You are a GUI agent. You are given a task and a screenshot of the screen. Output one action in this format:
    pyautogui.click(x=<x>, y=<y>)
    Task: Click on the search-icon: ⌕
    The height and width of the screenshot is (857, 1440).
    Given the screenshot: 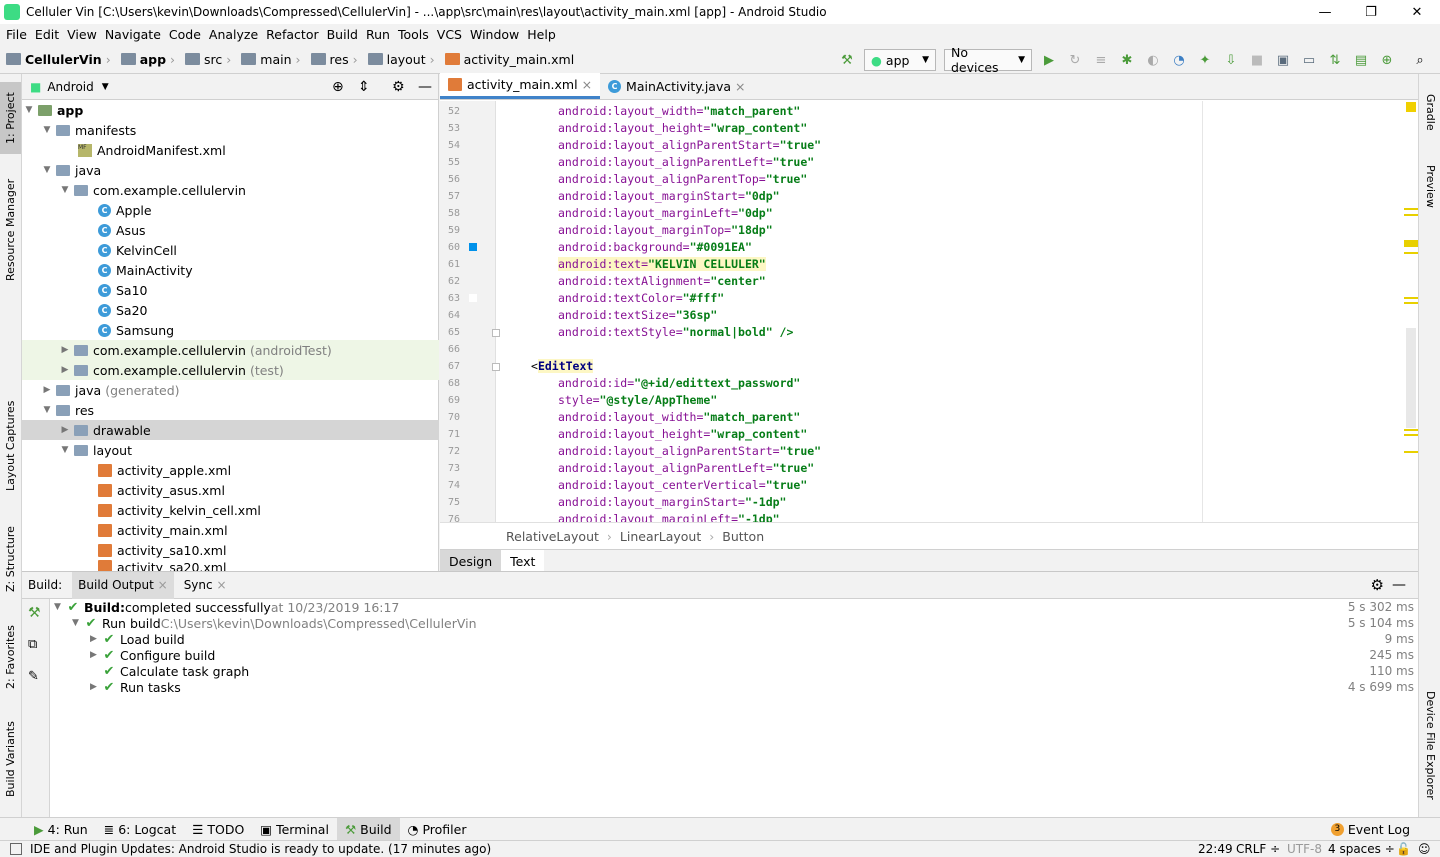 What is the action you would take?
    pyautogui.click(x=1420, y=60)
    